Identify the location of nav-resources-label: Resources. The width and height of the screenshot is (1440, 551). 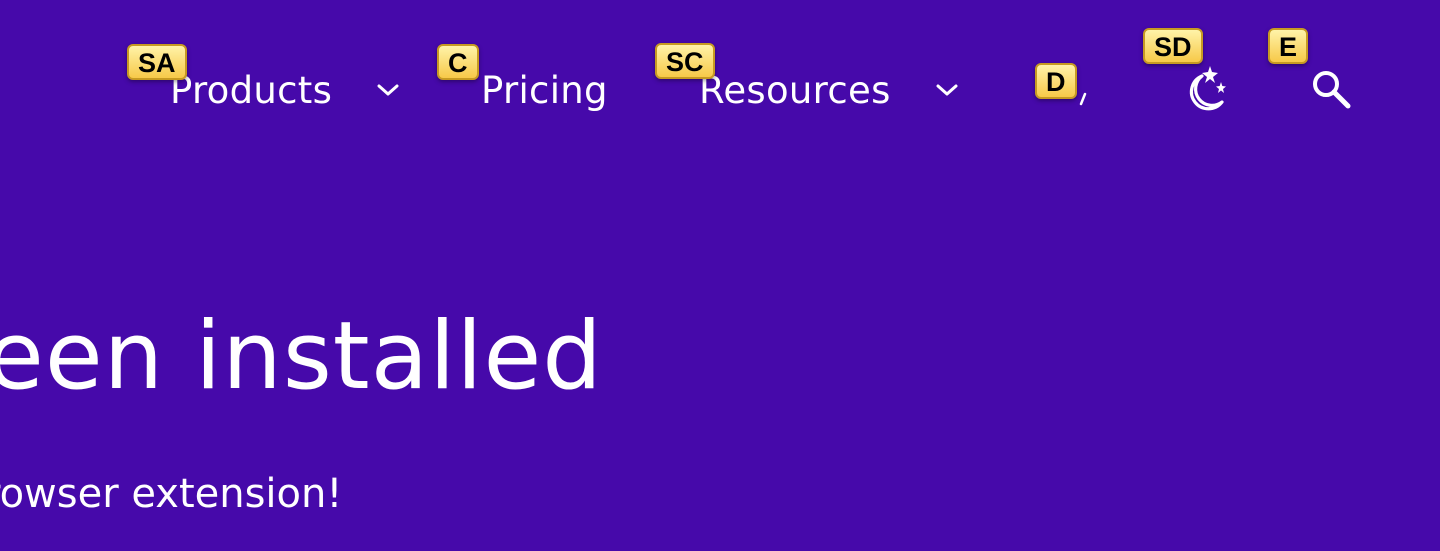
(795, 90).